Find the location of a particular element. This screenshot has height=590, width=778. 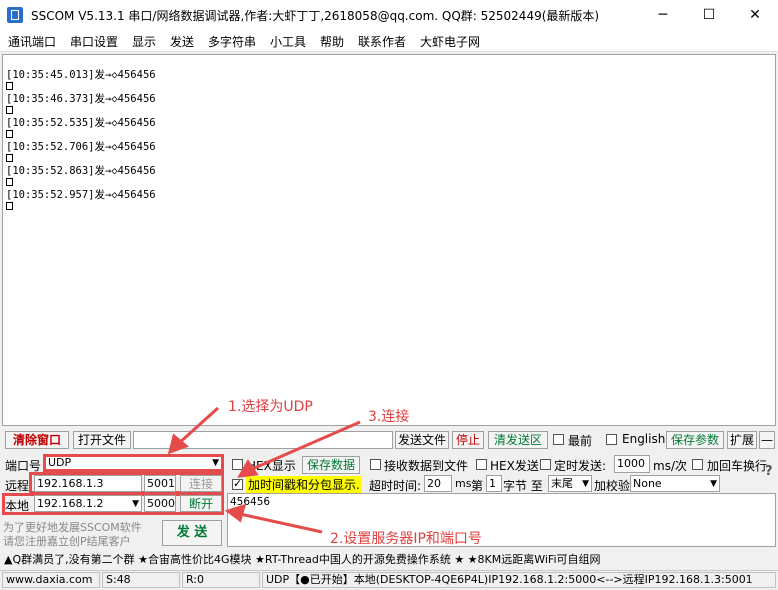

arrow-2-line is located at coordinates (281, 523).